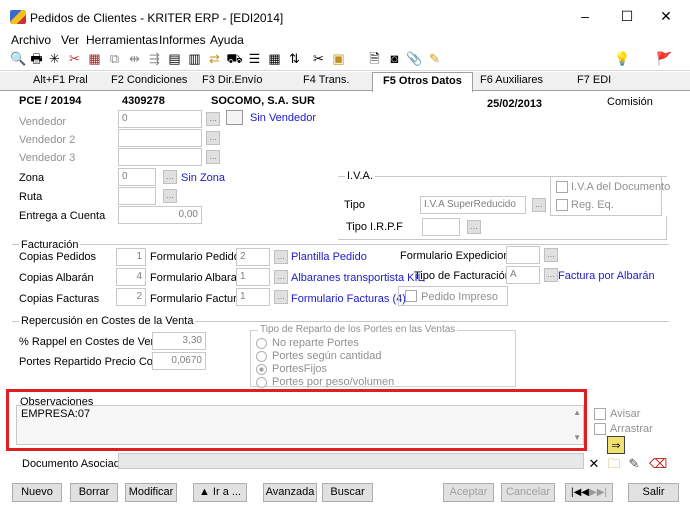  Describe the element at coordinates (160, 119) in the screenshot. I see `vendedor-field: 0` at that location.